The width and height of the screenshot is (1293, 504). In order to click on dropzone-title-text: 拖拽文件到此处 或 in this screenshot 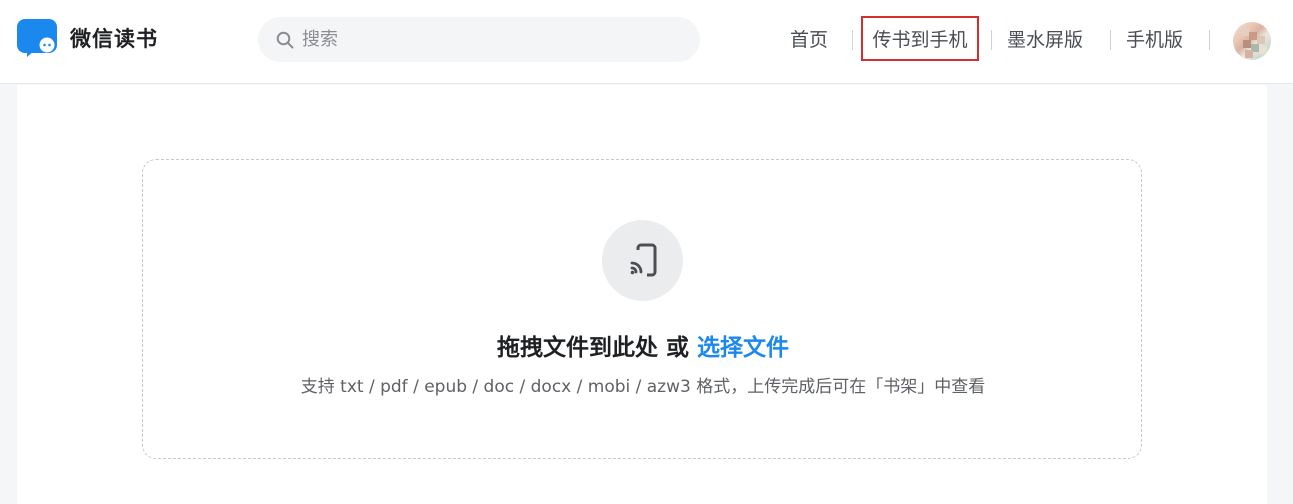, I will do `click(596, 348)`.